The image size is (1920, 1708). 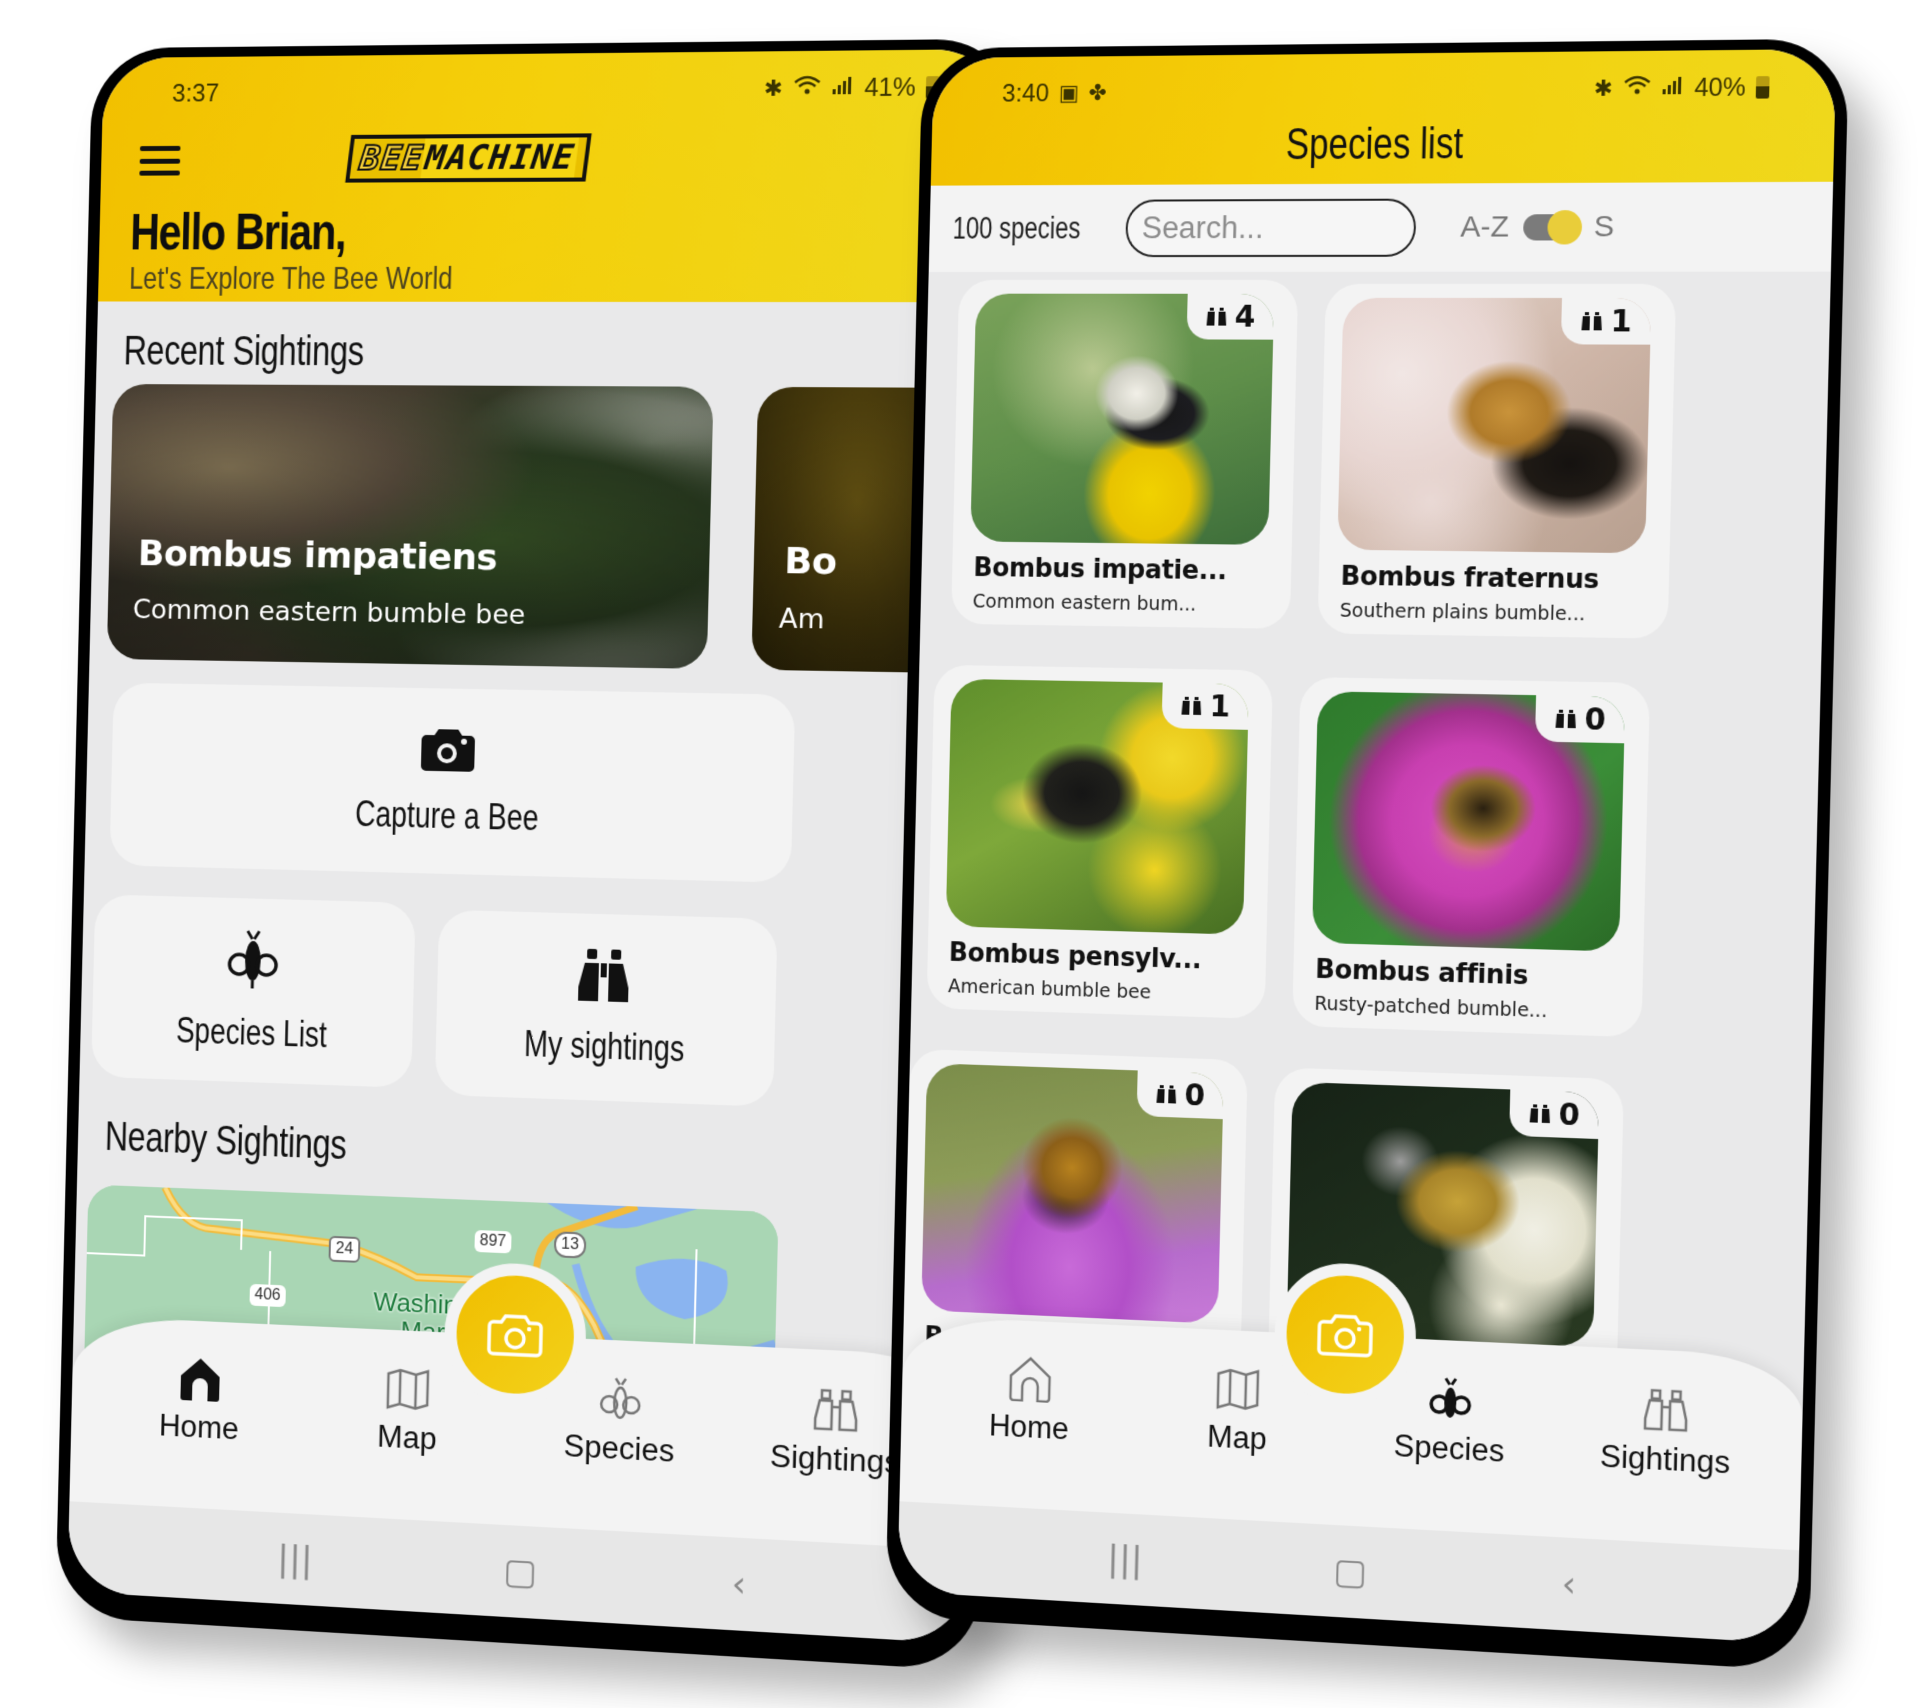 I want to click on app-logo: BEE MACHINE, so click(x=468, y=158).